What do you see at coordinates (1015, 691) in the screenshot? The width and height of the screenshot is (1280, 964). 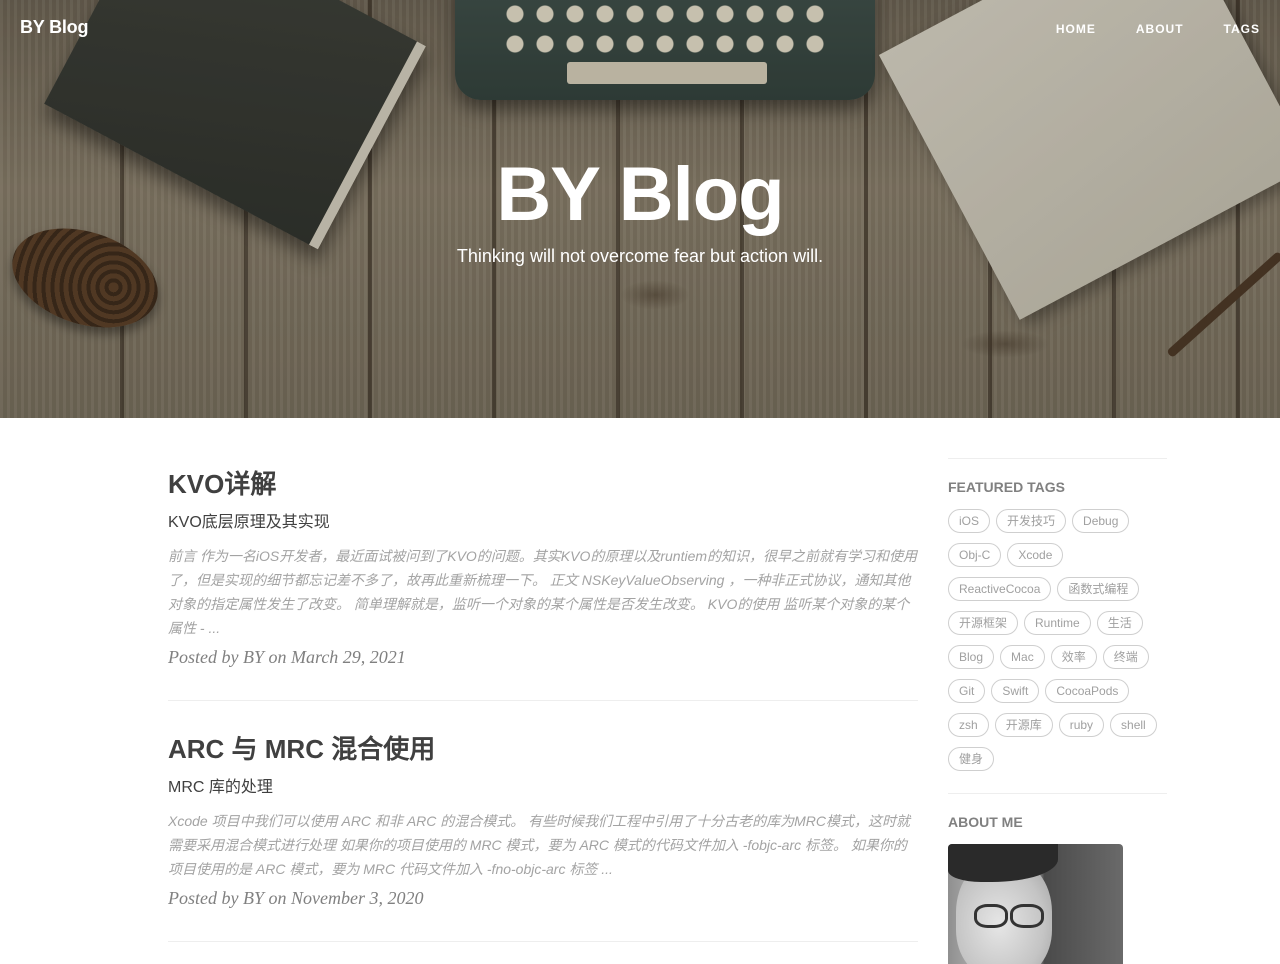 I see `tag-swift: Swift` at bounding box center [1015, 691].